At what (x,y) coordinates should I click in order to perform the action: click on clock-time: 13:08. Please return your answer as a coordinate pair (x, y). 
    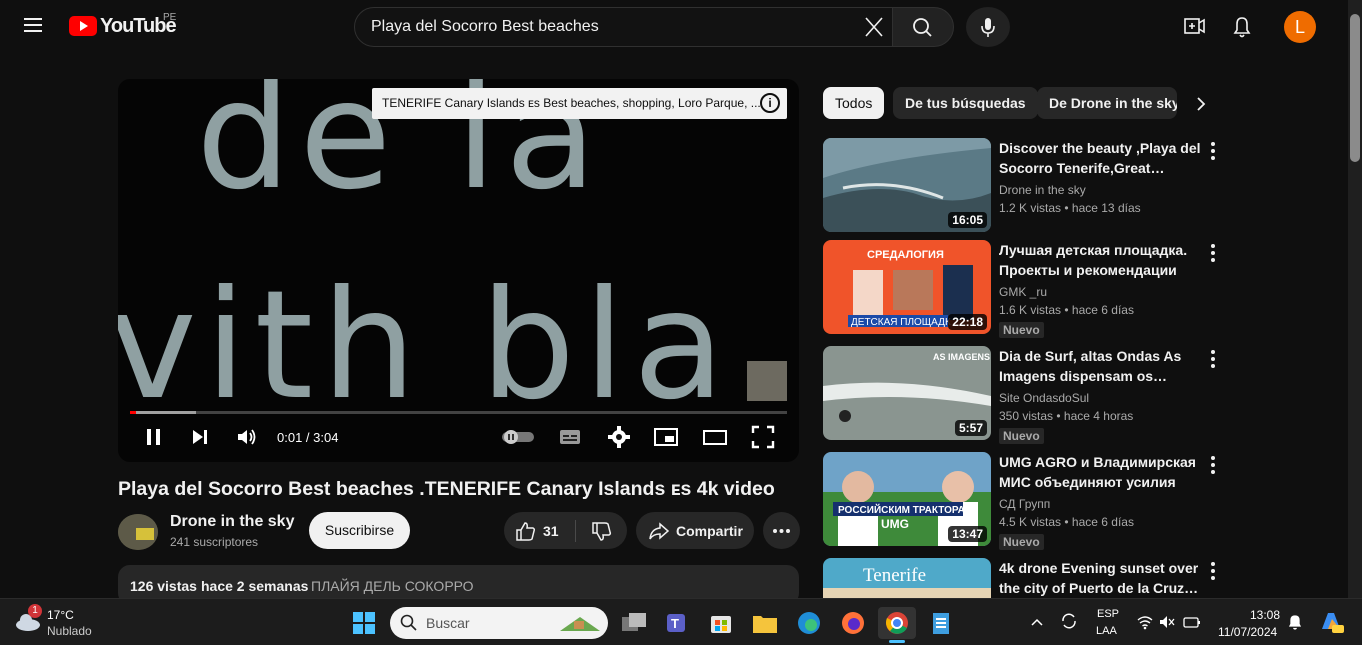
    Looking at the image, I should click on (1265, 615).